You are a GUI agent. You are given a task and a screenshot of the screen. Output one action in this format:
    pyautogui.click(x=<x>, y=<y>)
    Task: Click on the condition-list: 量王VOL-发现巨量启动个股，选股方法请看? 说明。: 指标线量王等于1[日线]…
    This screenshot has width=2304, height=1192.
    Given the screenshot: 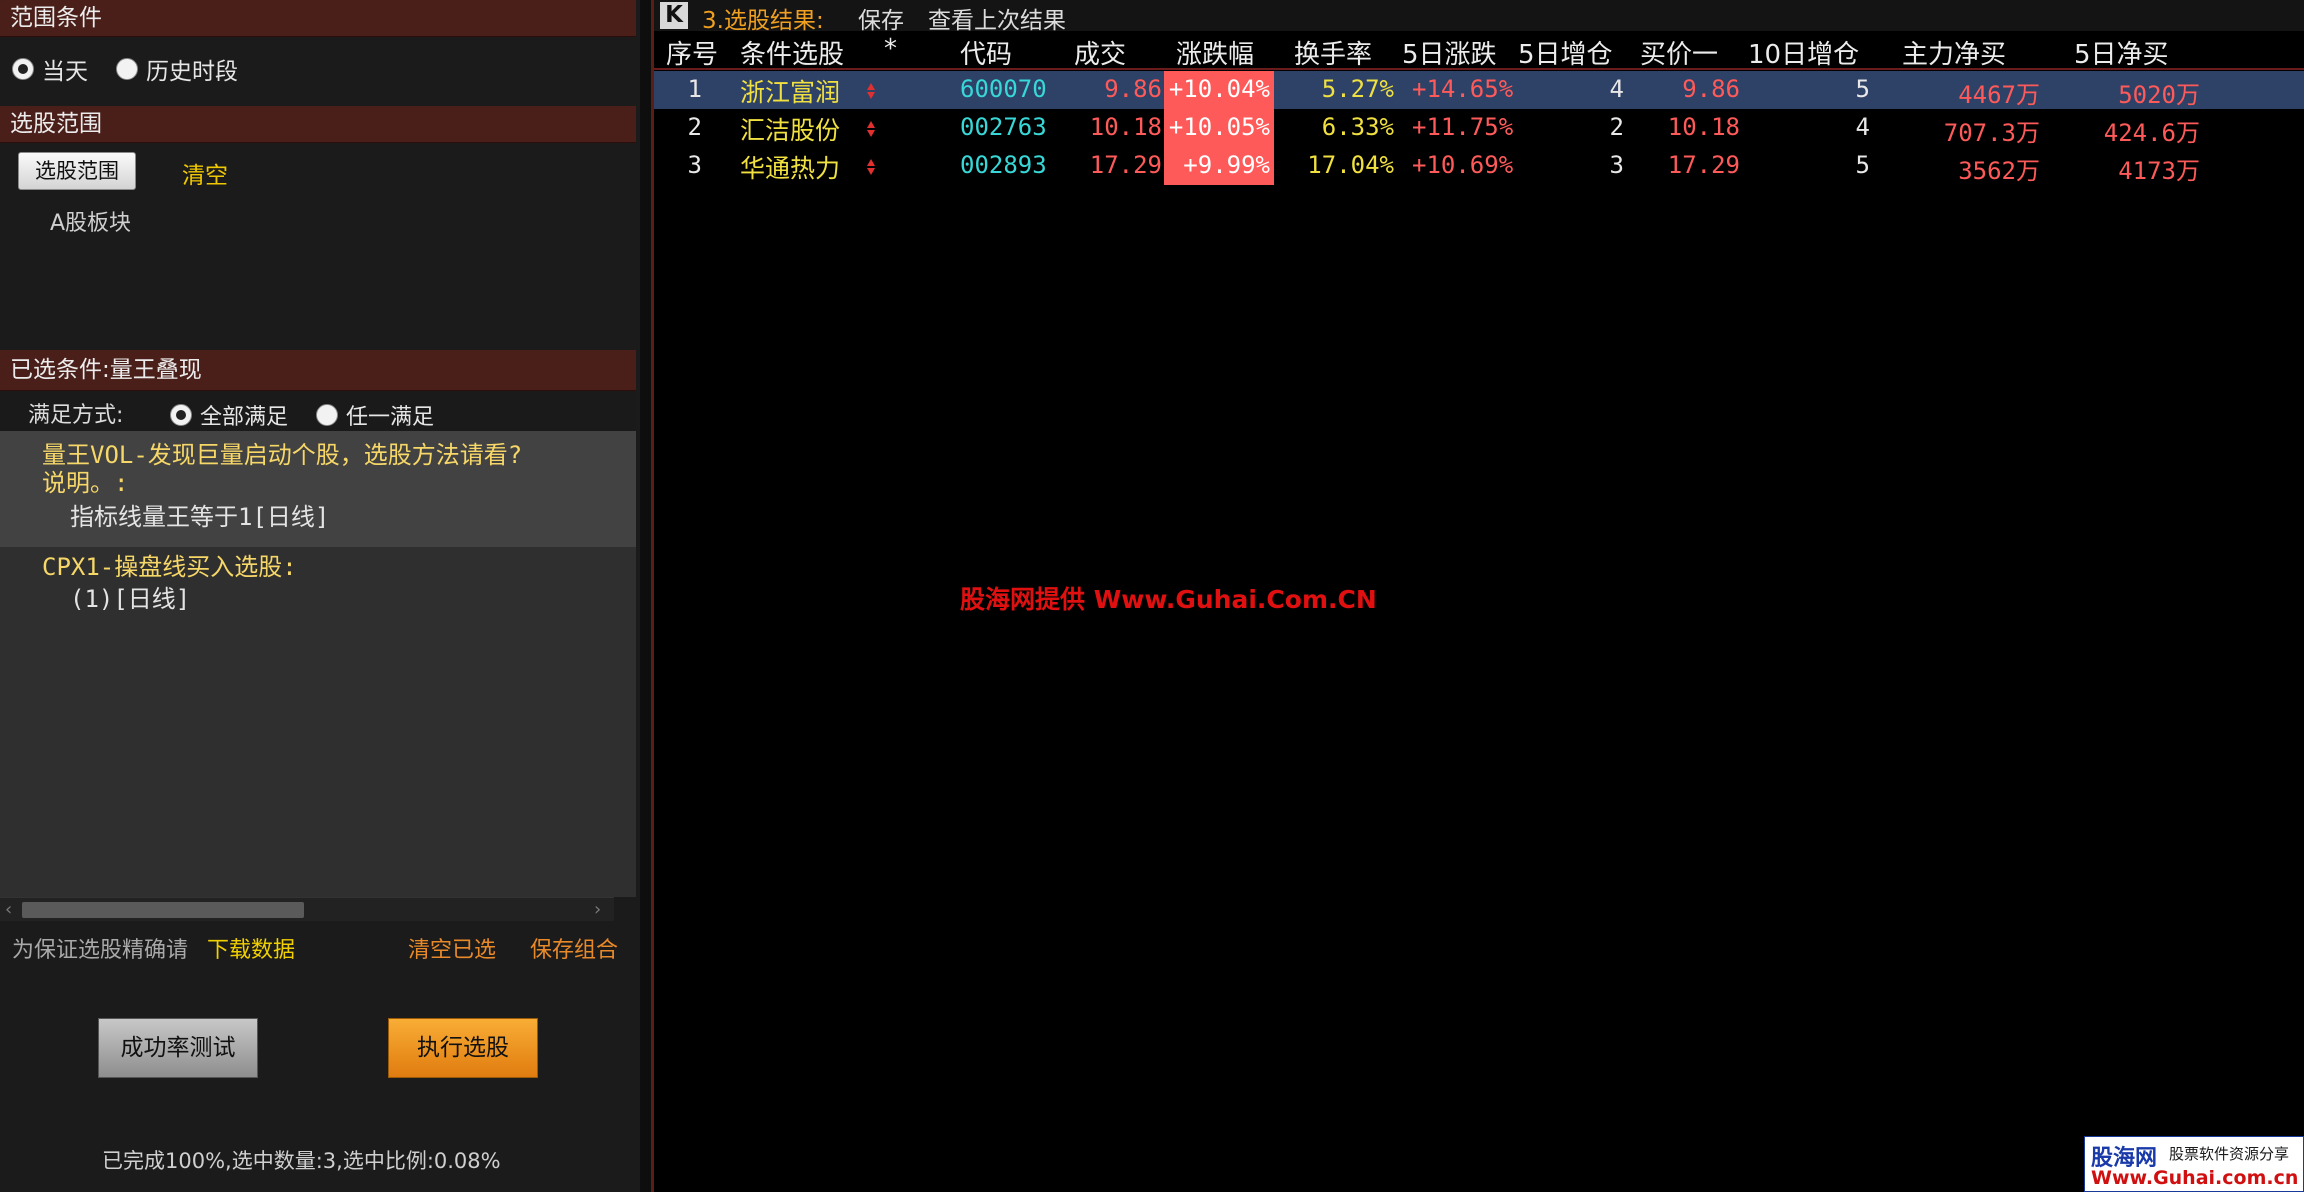 What is the action you would take?
    pyautogui.click(x=318, y=664)
    